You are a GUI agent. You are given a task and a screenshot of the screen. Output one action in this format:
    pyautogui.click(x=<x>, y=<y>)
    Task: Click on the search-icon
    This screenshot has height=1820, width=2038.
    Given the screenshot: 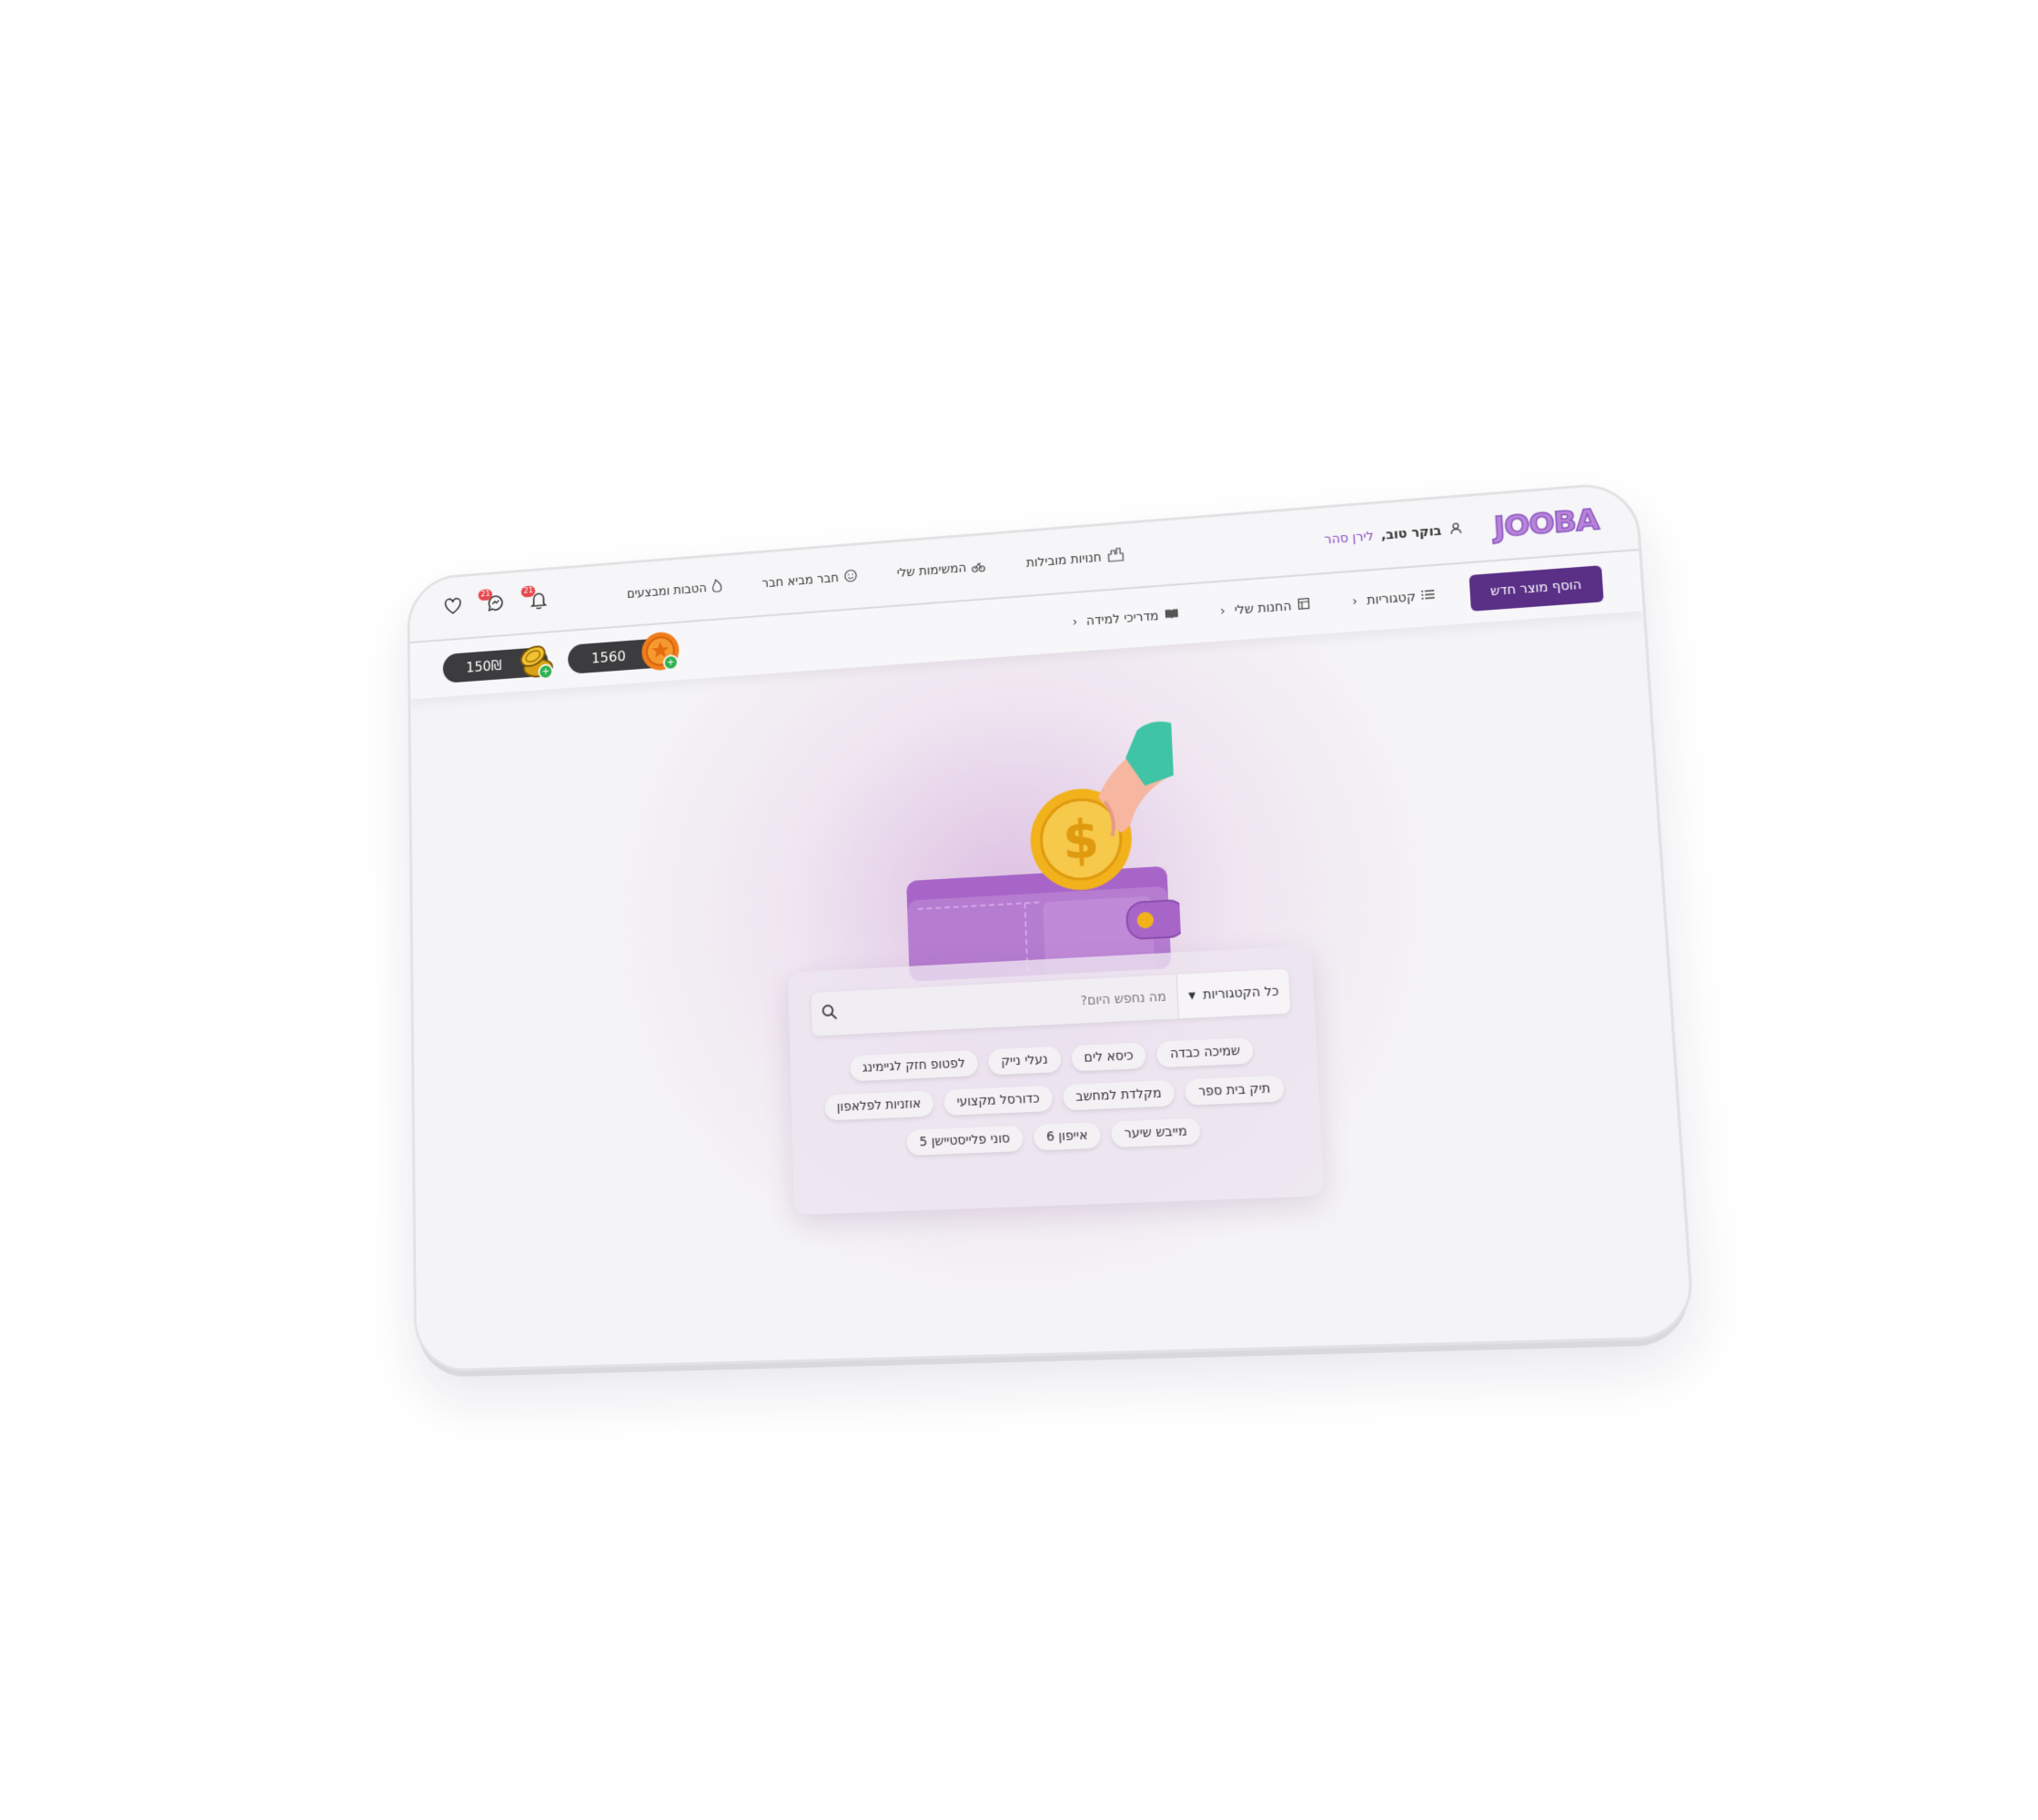 What is the action you would take?
    pyautogui.click(x=829, y=1015)
    